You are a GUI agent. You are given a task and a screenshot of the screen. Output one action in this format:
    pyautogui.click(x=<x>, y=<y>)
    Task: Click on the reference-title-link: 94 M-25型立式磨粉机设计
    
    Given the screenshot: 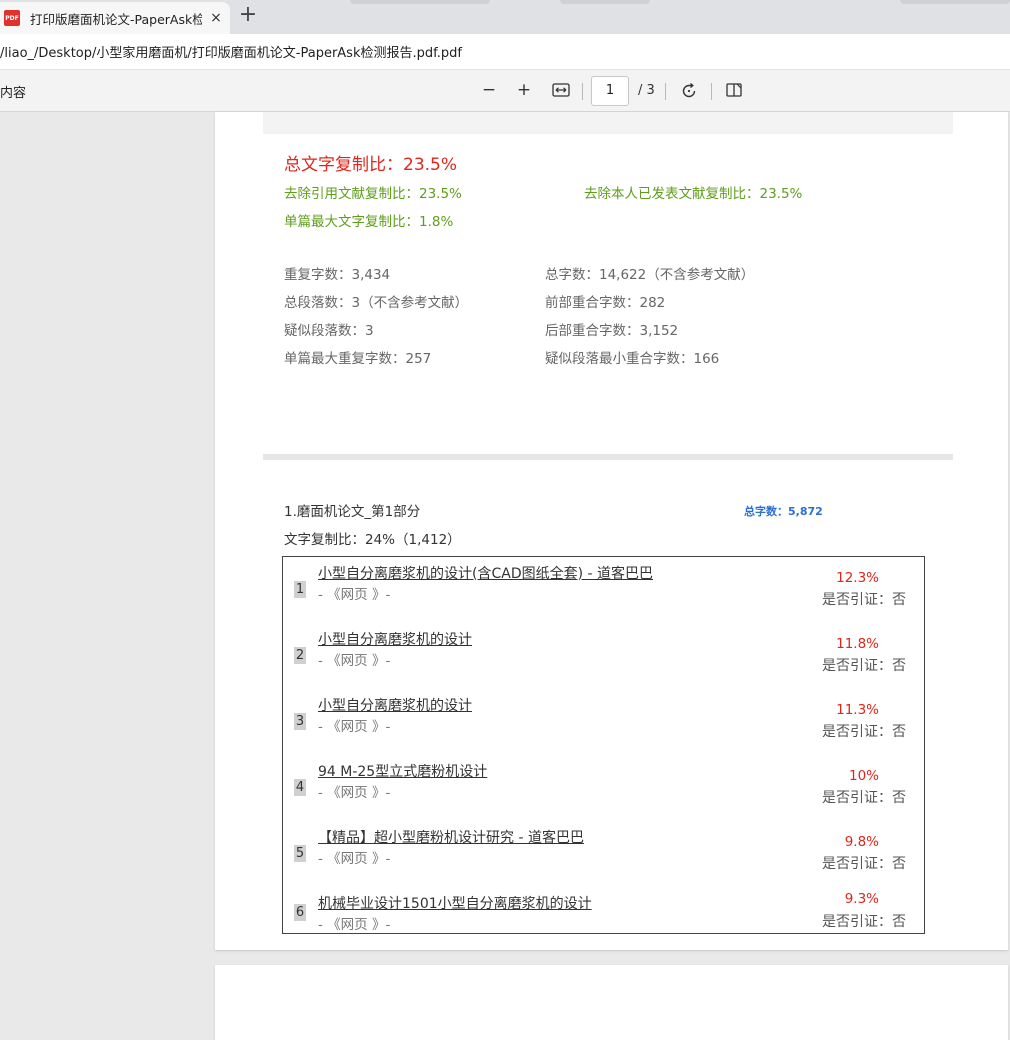 What is the action you would take?
    pyautogui.click(x=402, y=771)
    